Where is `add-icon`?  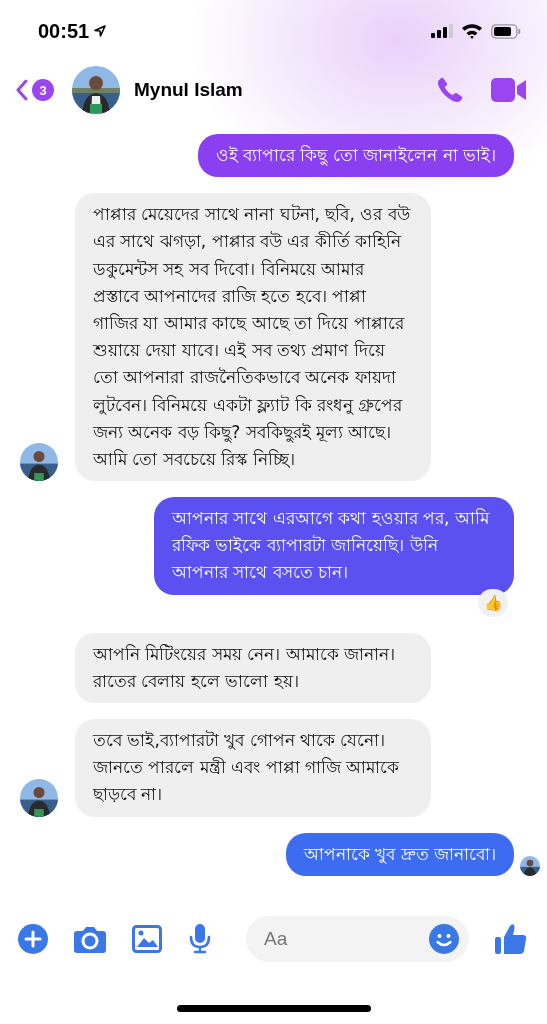 add-icon is located at coordinates (33, 939).